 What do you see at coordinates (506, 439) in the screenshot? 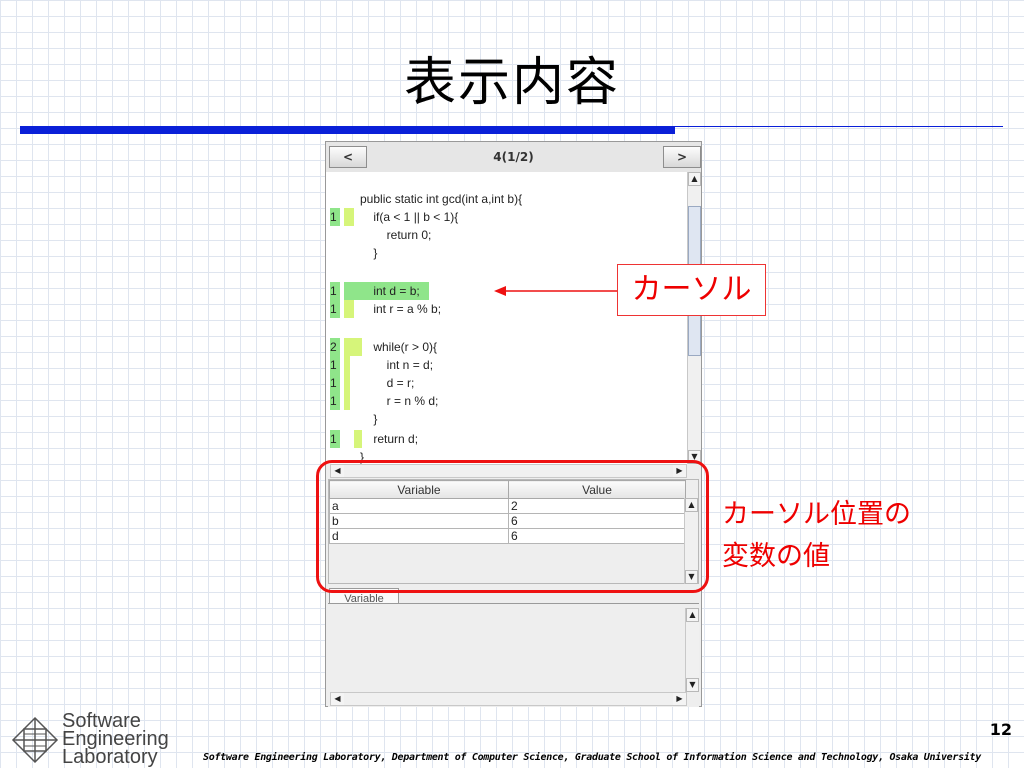
I see `code-line: 1 return d;` at bounding box center [506, 439].